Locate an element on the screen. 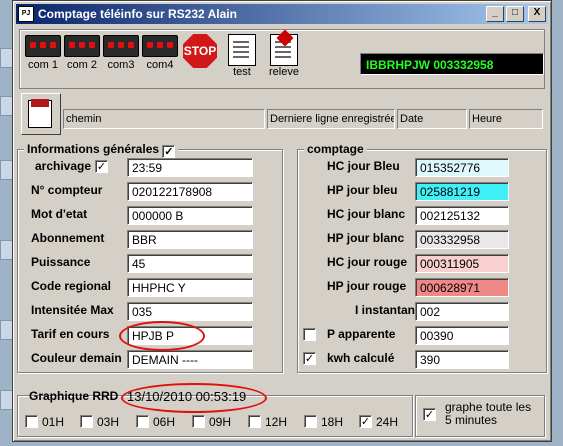 This screenshot has height=446, width=563. counter-label: HP jour rouge is located at coordinates (367, 286).